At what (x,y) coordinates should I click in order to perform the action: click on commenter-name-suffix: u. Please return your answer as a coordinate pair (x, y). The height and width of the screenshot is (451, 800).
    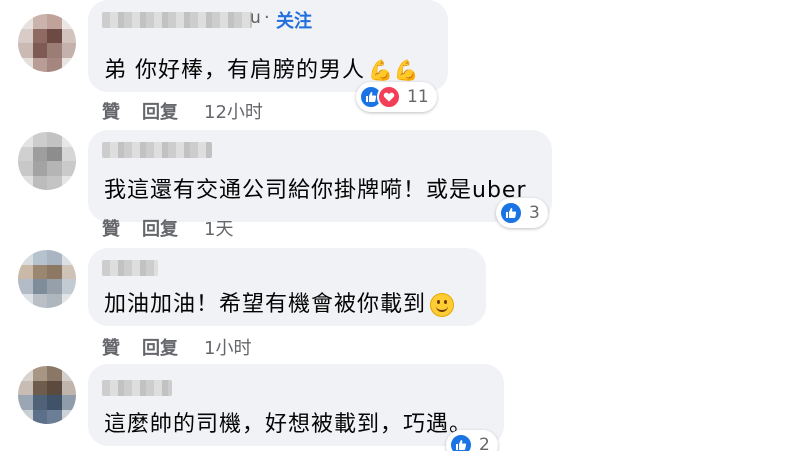
    Looking at the image, I should click on (255, 18).